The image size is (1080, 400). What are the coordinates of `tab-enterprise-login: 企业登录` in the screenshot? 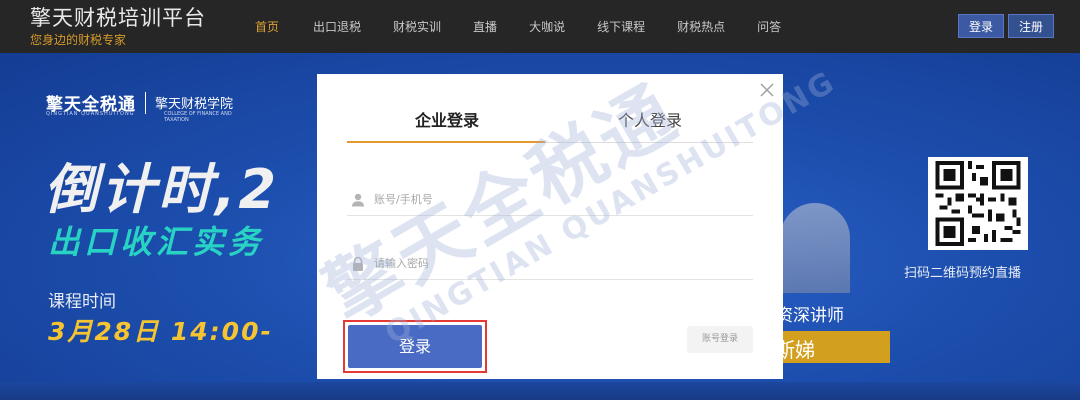 It's located at (447, 121).